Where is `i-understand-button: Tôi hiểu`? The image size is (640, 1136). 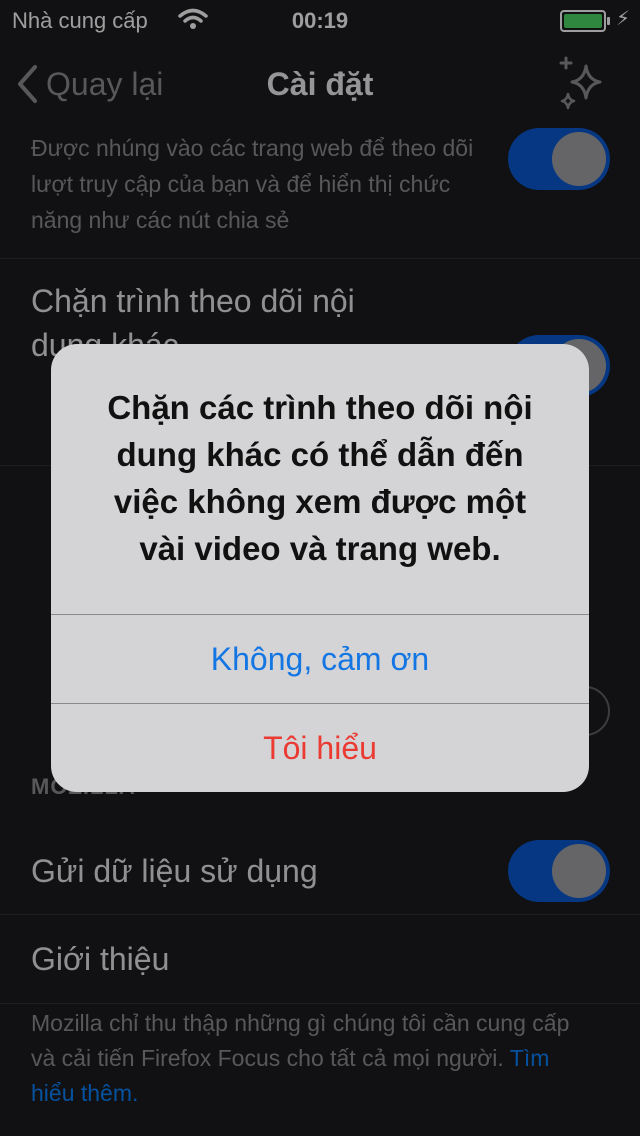
i-understand-button: Tôi hiểu is located at coordinates (320, 747).